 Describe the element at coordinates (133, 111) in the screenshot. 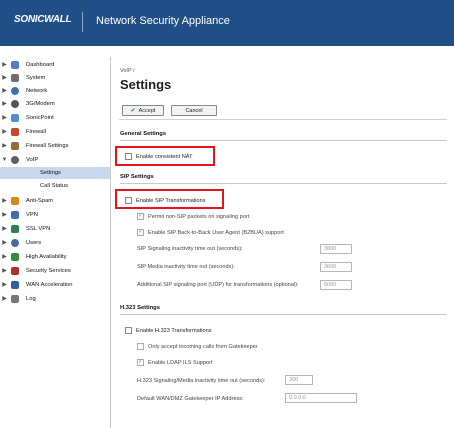

I see `checkmark-icon: ✔` at that location.